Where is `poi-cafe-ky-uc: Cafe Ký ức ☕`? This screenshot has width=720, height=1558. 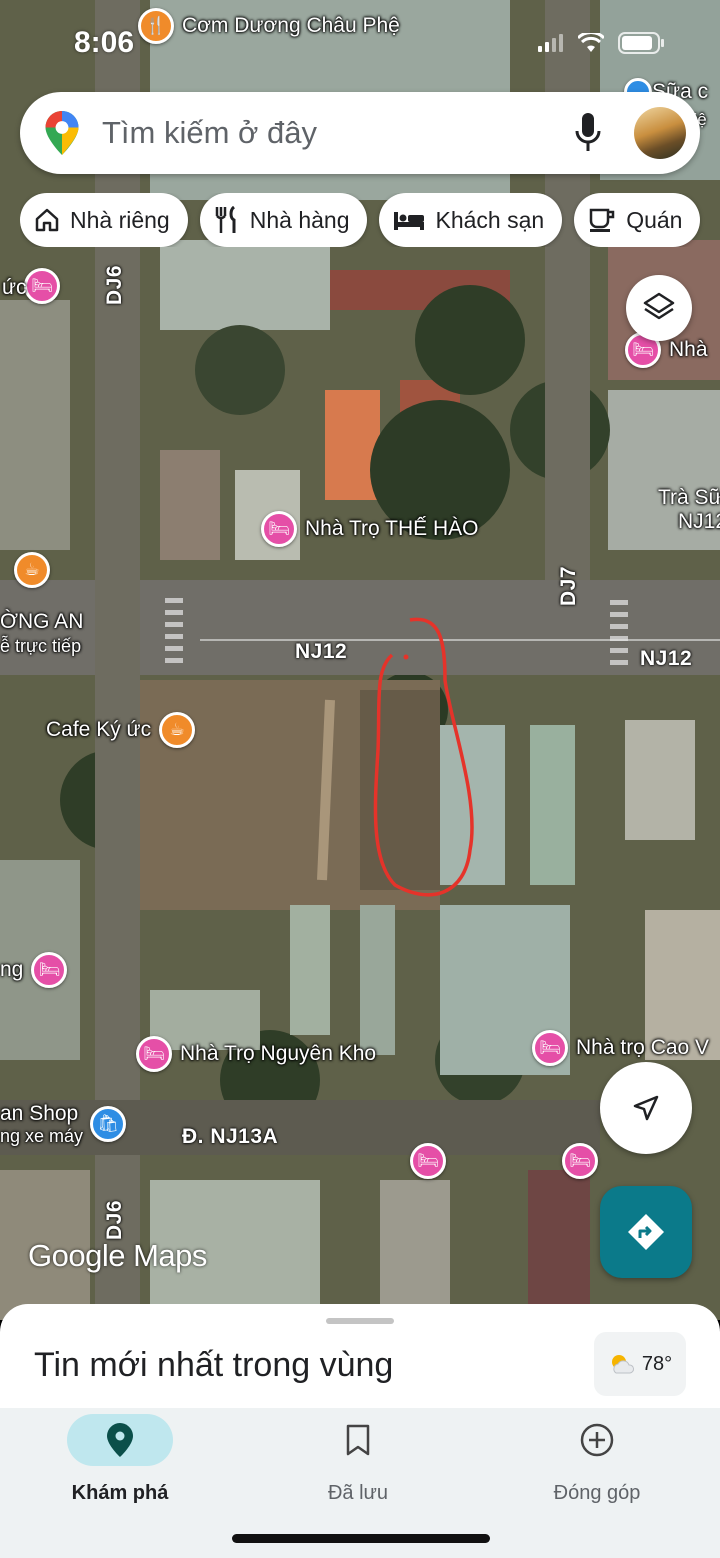
poi-cafe-ky-uc: Cafe Ký ức ☕ is located at coordinates (121, 730).